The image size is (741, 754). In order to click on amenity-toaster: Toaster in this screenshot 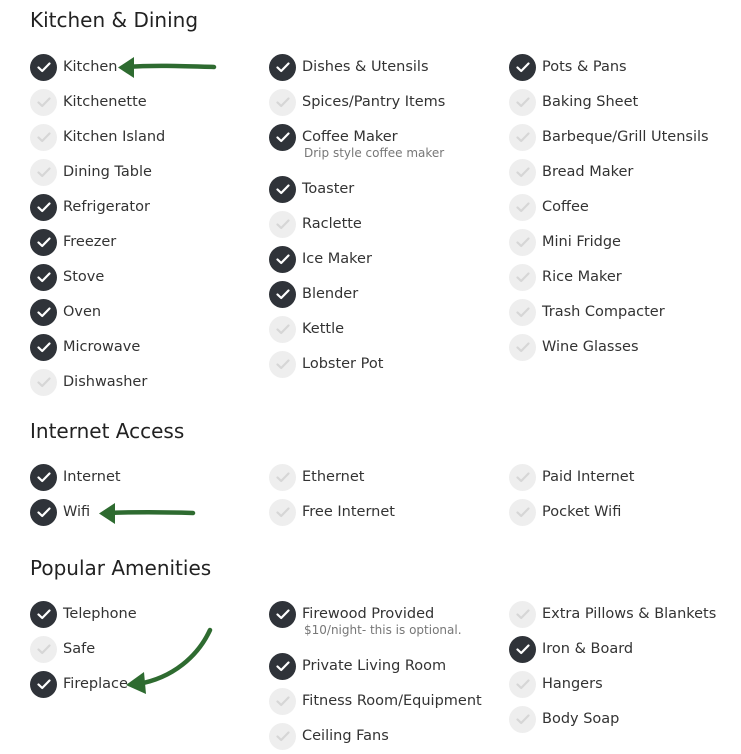, I will do `click(311, 189)`.